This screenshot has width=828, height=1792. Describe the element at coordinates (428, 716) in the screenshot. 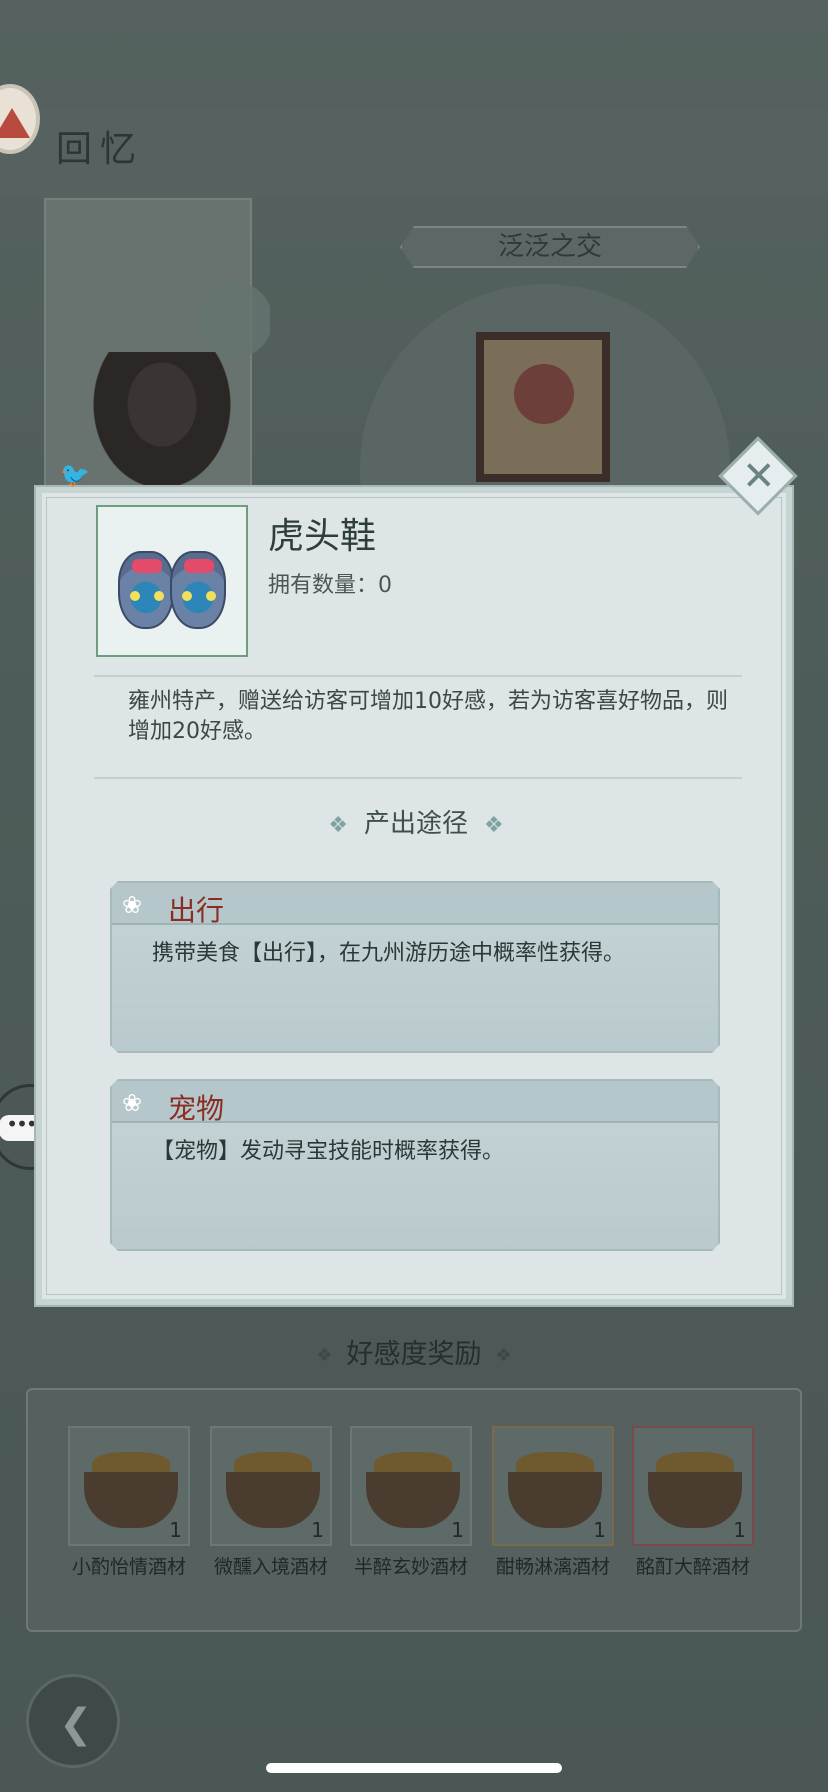

I see `item-description: 雍州特产，赠送给访客可增加10好感，若为访客喜好物品，则增加20好感。` at that location.